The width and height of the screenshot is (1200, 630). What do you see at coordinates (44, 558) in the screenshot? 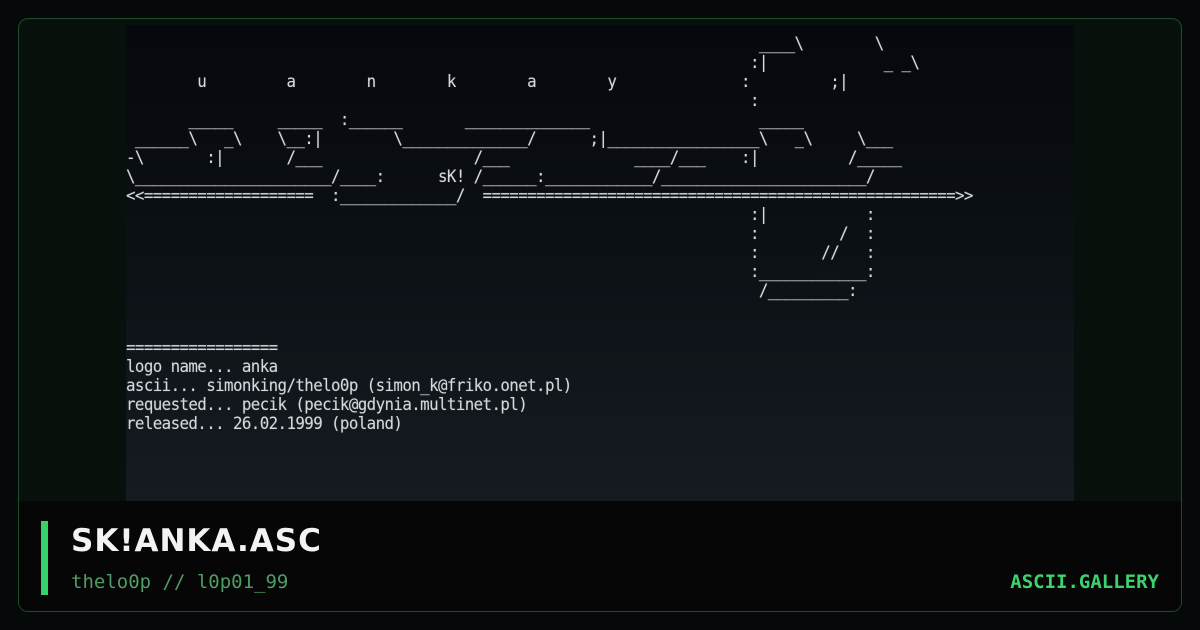
I see `accent-bar` at bounding box center [44, 558].